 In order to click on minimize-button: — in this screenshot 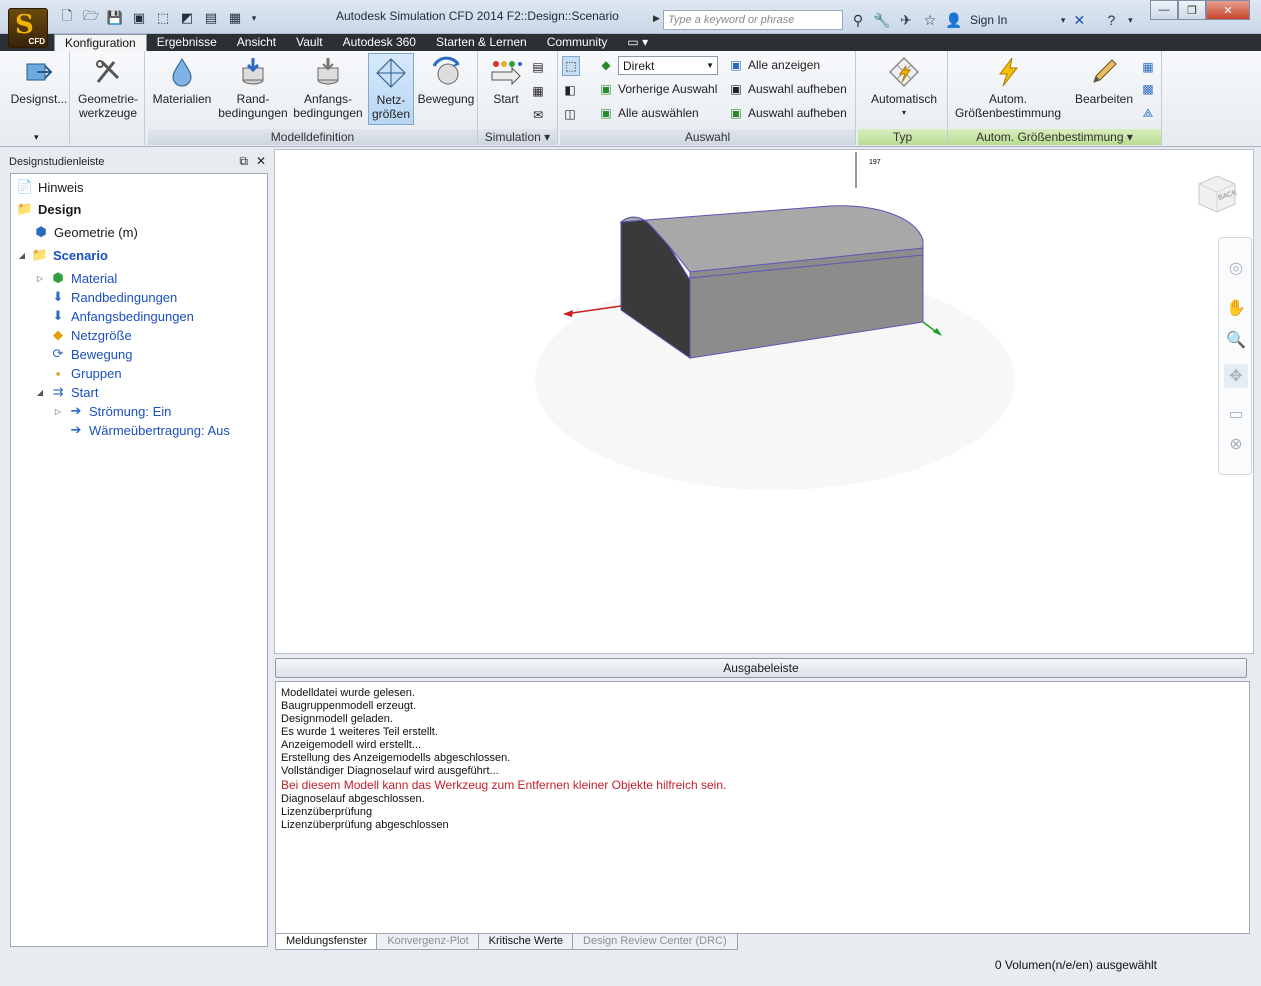, I will do `click(1164, 10)`.